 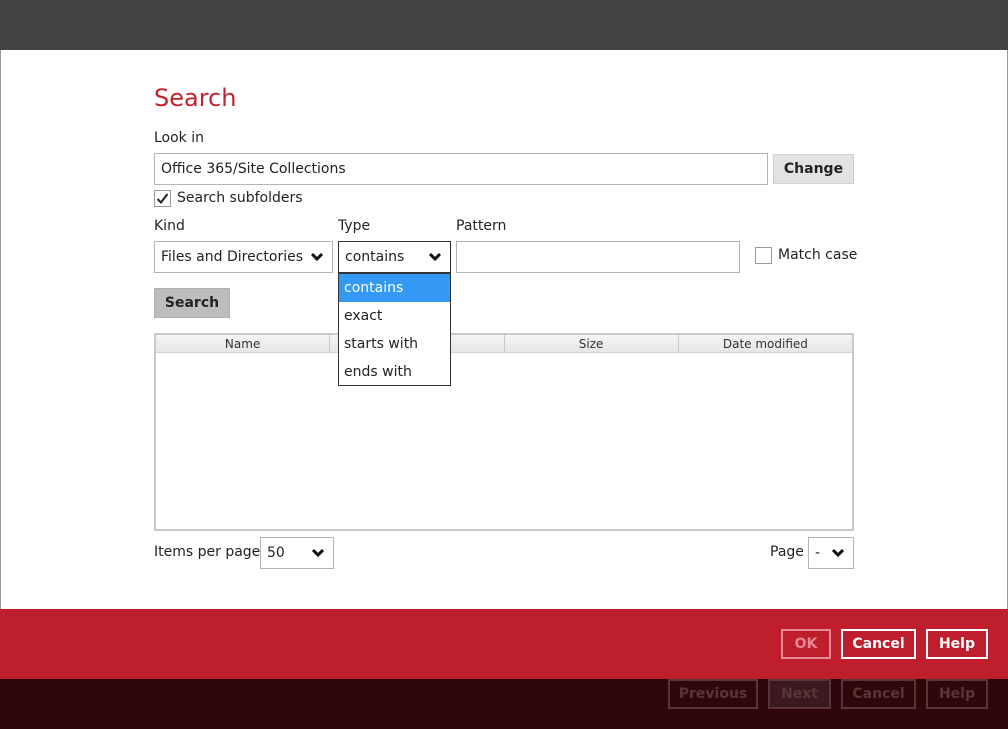 What do you see at coordinates (232, 257) in the screenshot?
I see `kind-select-value: Files and Directories` at bounding box center [232, 257].